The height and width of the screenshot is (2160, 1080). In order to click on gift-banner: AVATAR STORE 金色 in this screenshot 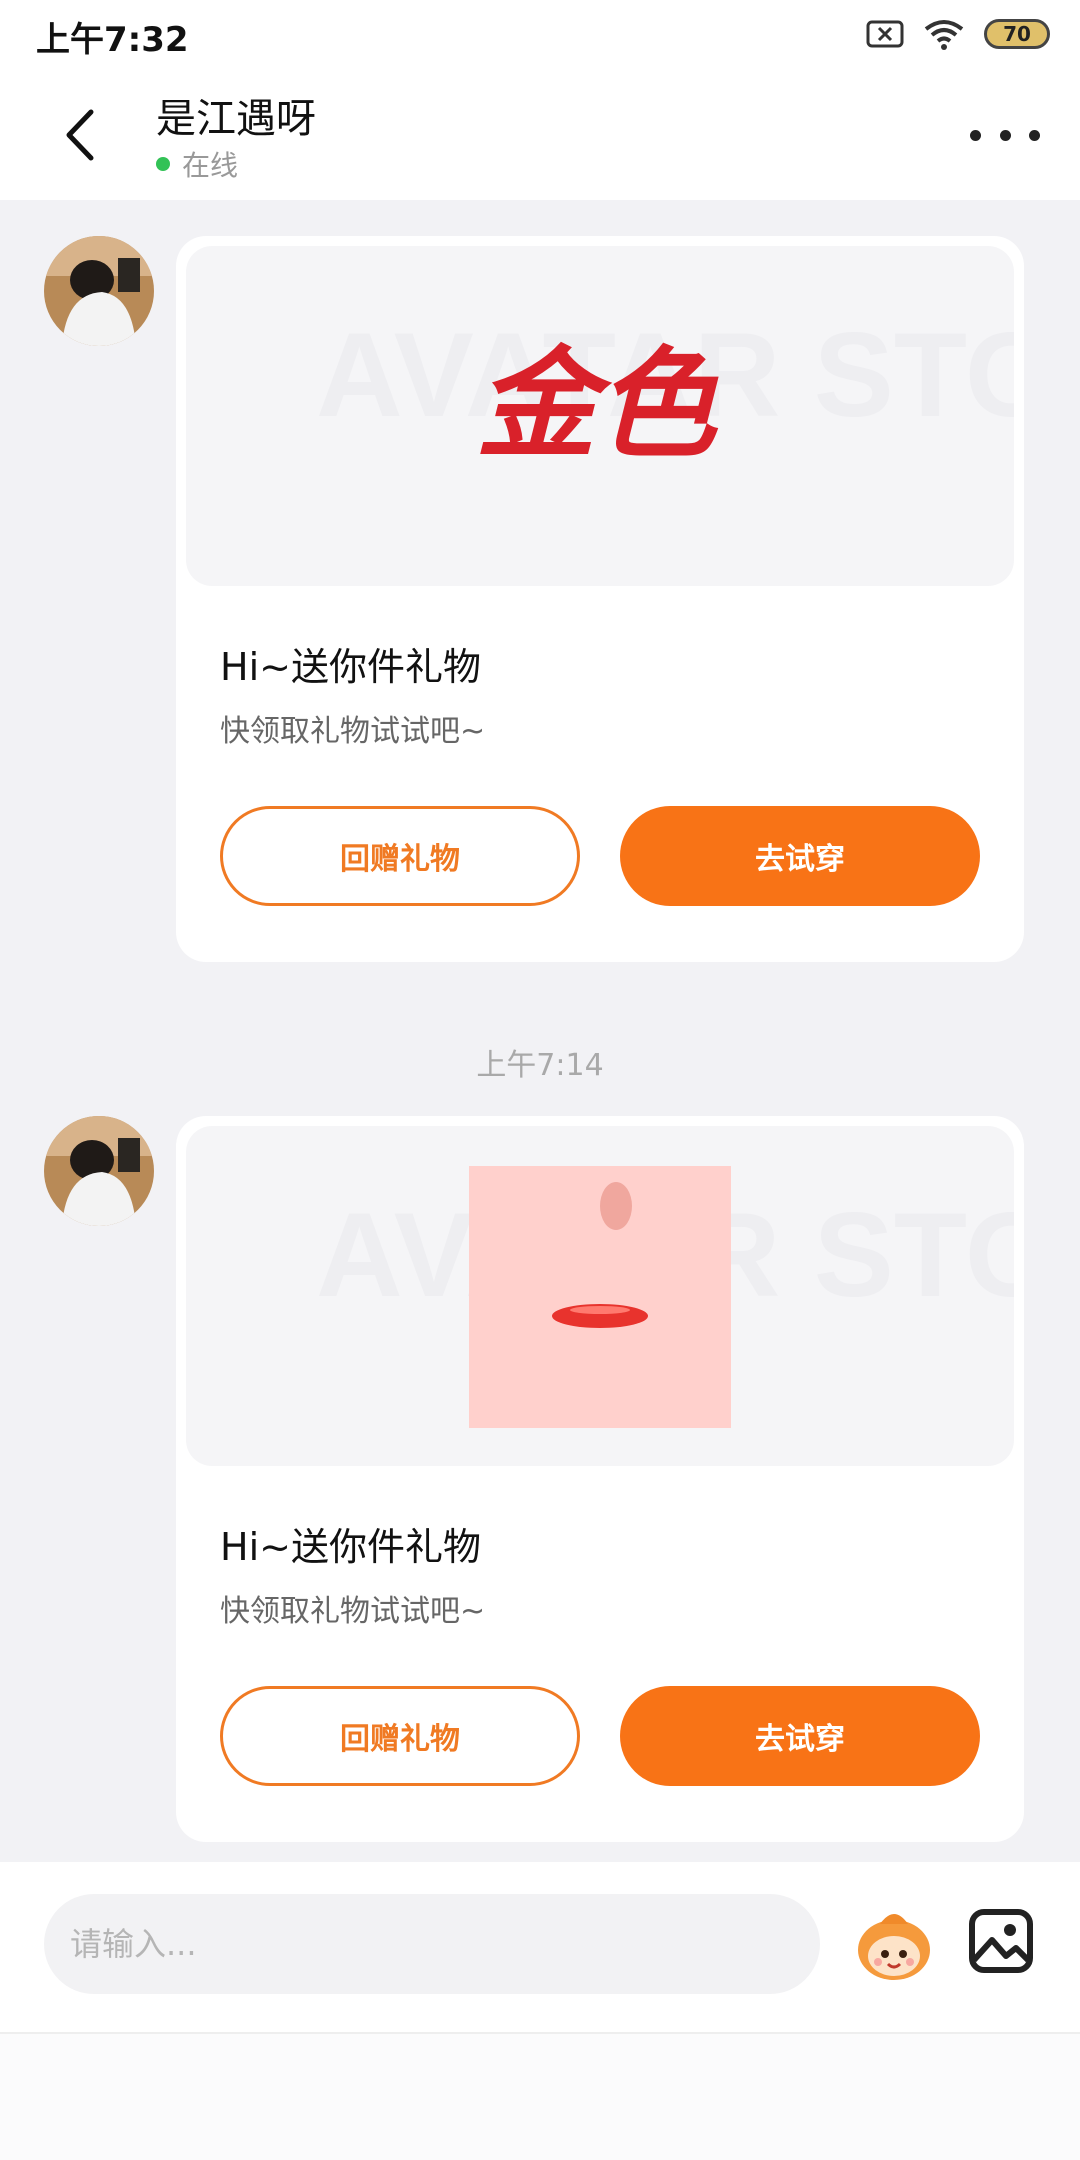, I will do `click(600, 416)`.